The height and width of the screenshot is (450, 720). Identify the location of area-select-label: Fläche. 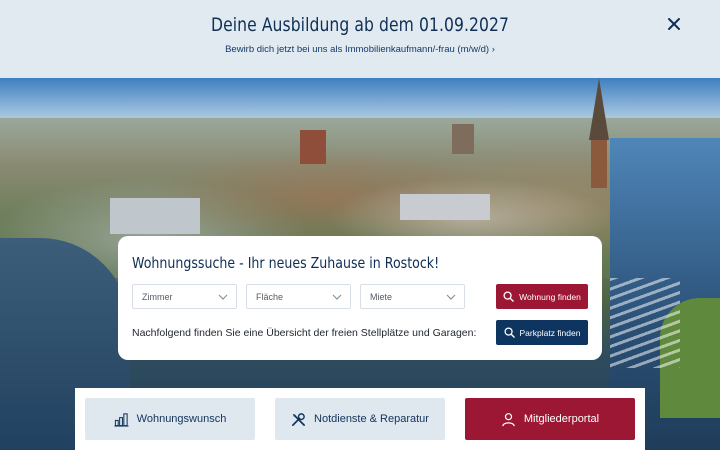
(270, 297).